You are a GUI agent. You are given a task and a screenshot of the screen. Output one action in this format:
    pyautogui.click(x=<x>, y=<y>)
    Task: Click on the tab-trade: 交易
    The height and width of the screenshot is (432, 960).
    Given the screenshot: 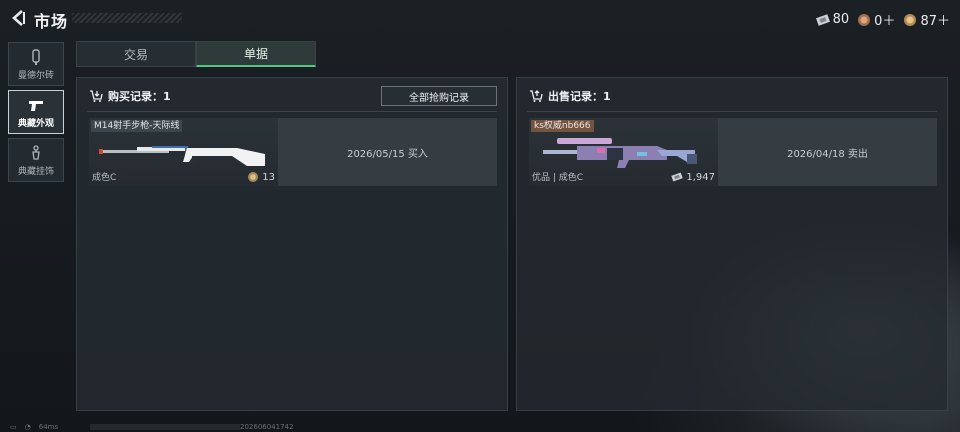 What is the action you would take?
    pyautogui.click(x=136, y=54)
    